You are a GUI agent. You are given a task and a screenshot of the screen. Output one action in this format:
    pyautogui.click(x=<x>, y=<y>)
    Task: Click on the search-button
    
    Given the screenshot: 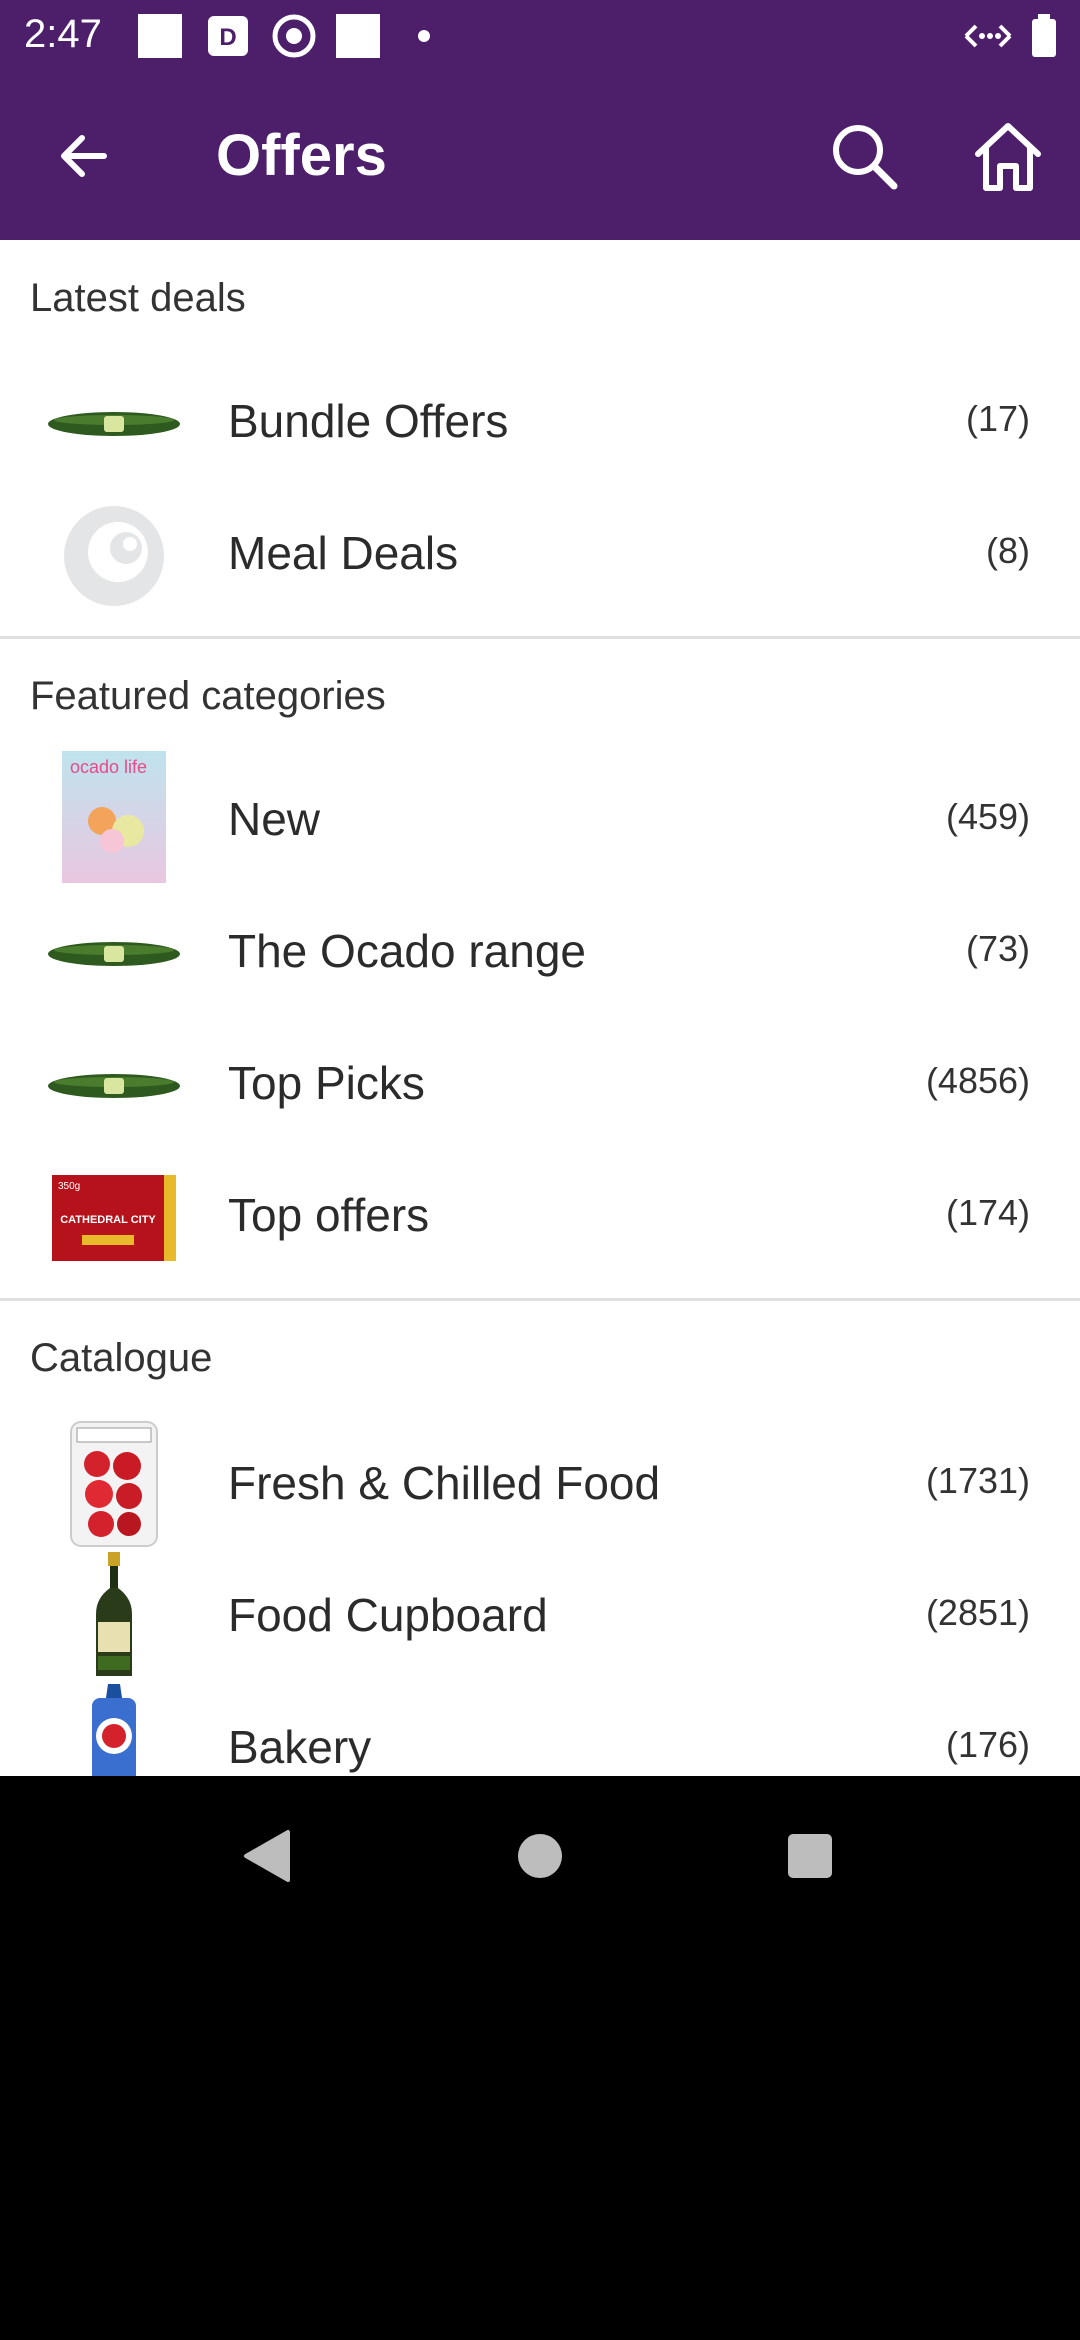 What is the action you would take?
    pyautogui.click(x=864, y=156)
    